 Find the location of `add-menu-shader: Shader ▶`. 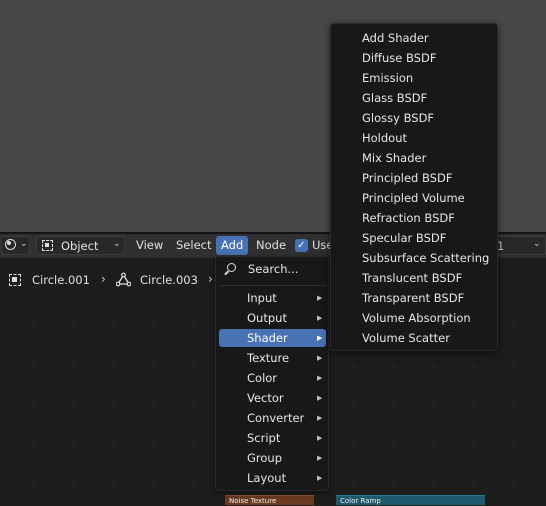

add-menu-shader: Shader ▶ is located at coordinates (272, 338).